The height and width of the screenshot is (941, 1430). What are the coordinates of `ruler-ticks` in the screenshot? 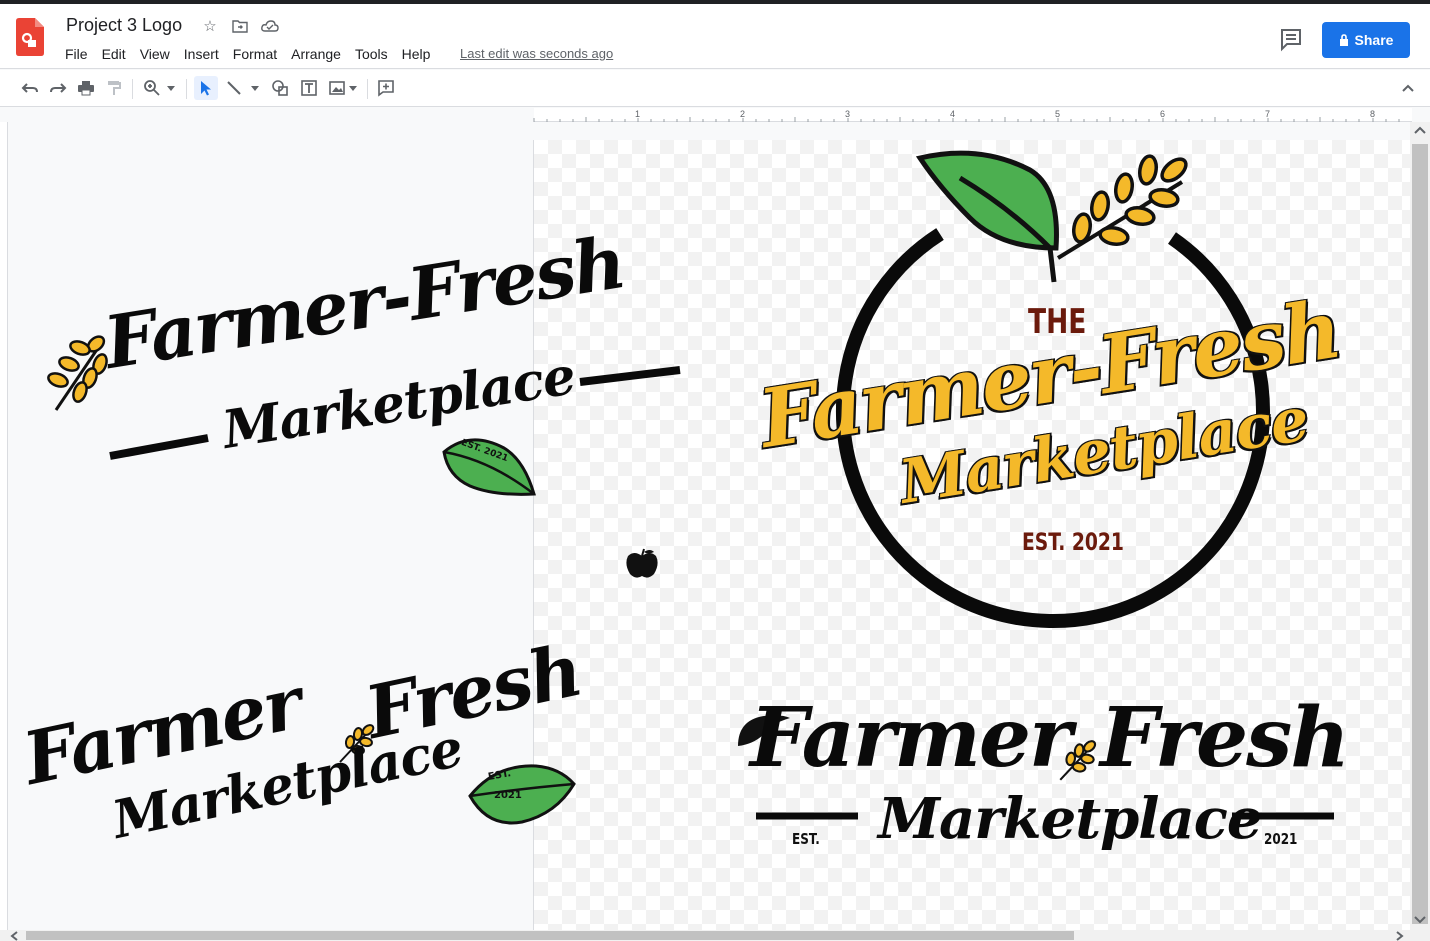 It's located at (966, 119).